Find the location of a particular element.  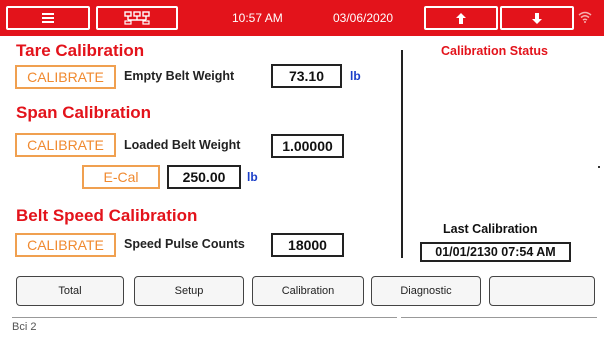

network-icon is located at coordinates (137, 18).